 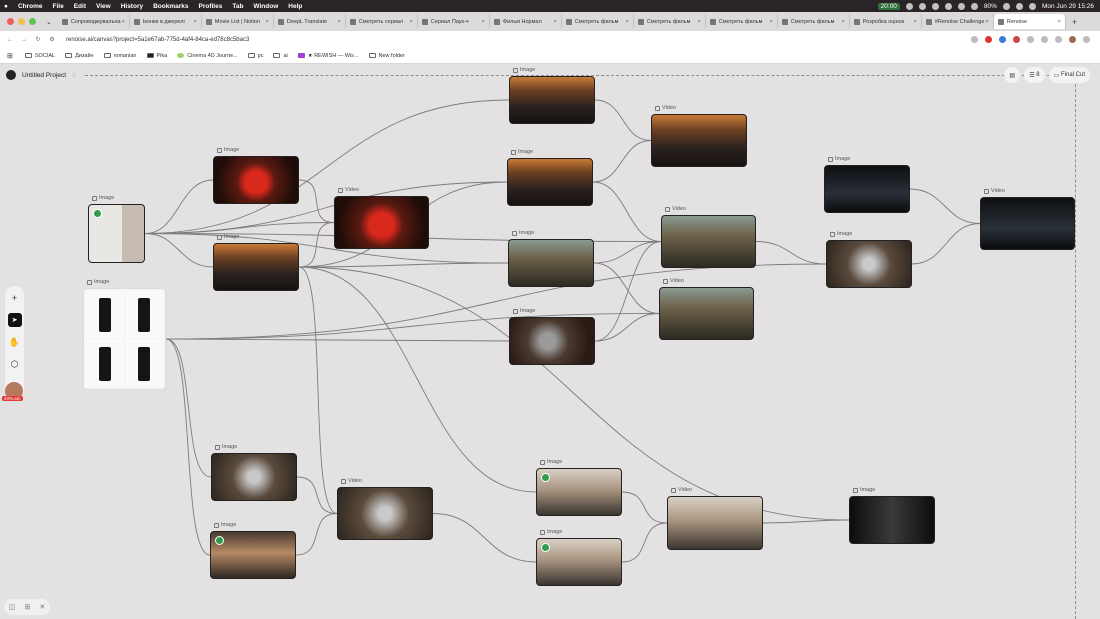 What do you see at coordinates (1086, 39) in the screenshot?
I see `more-menu-icon` at bounding box center [1086, 39].